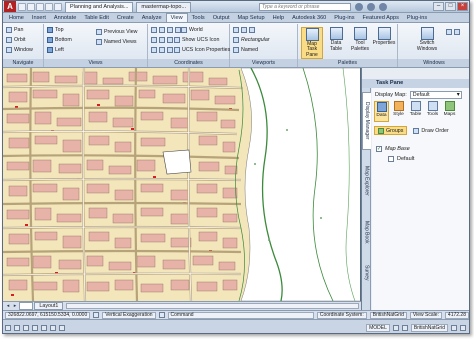 The width and height of the screenshot is (474, 339). What do you see at coordinates (16, 17) in the screenshot?
I see `ribbon-tab-home: Home` at bounding box center [16, 17].